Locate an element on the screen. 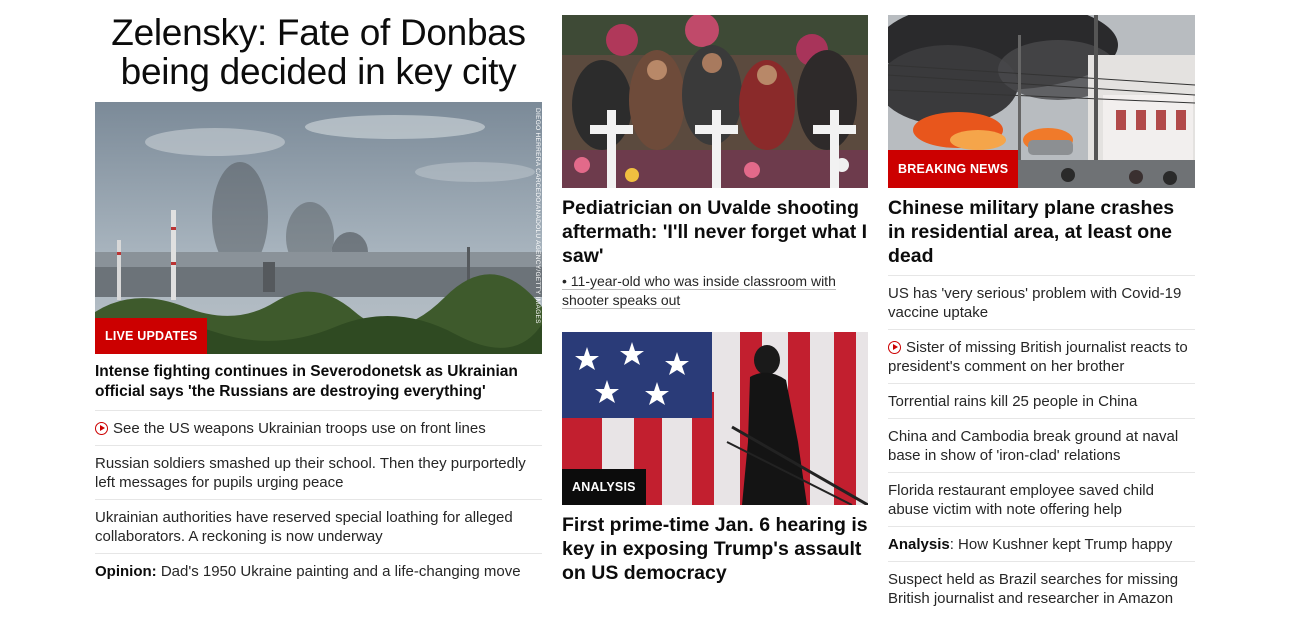 This screenshot has width=1290, height=627. list-item-text: Torrential rains kill 25 people in China is located at coordinates (1013, 401).